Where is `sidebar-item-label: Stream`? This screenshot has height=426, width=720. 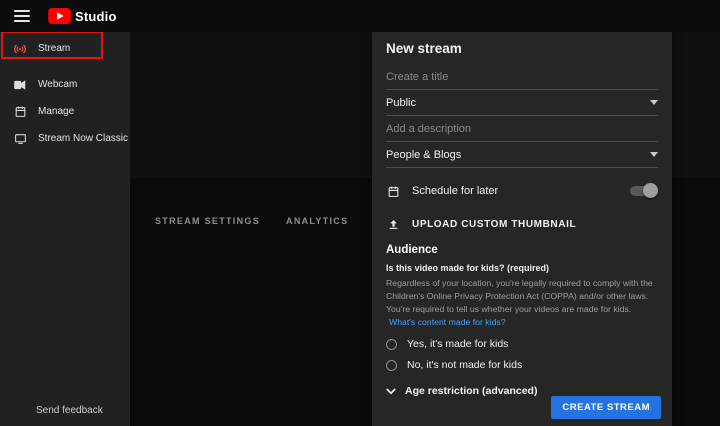
sidebar-item-label: Stream is located at coordinates (54, 48).